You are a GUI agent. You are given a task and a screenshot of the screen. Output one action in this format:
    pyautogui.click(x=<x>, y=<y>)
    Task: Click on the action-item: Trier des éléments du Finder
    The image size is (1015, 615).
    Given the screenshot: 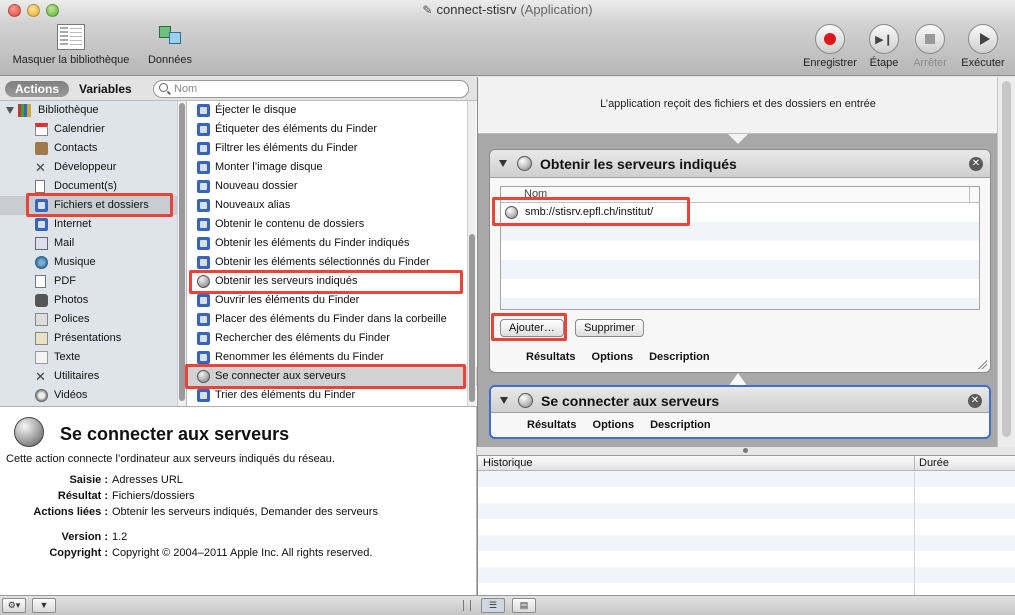 What is the action you would take?
    pyautogui.click(x=332, y=395)
    